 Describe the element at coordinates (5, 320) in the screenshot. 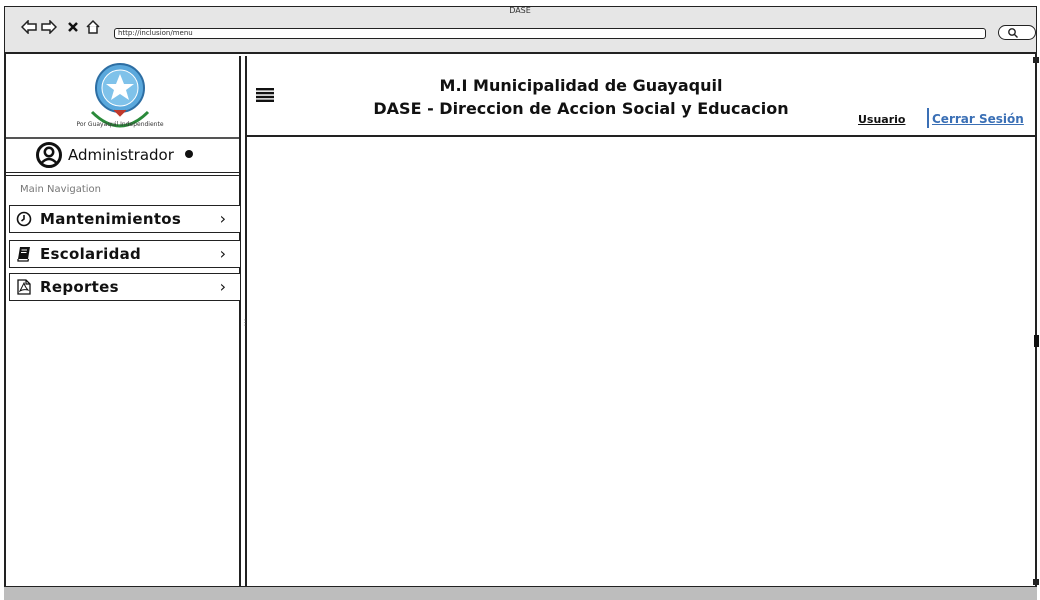

I see `frame-border-left` at that location.